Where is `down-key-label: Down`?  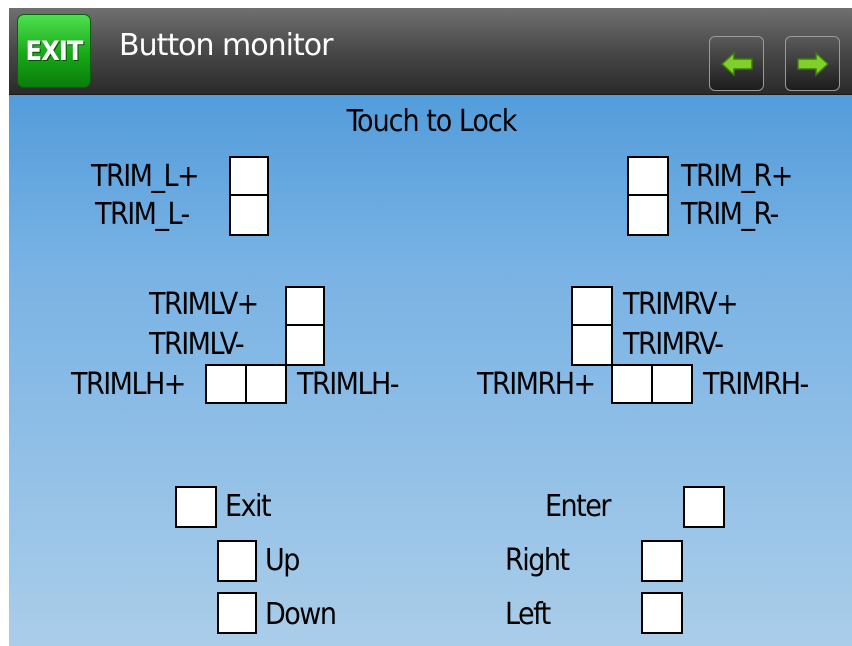
down-key-label: Down is located at coordinates (301, 614).